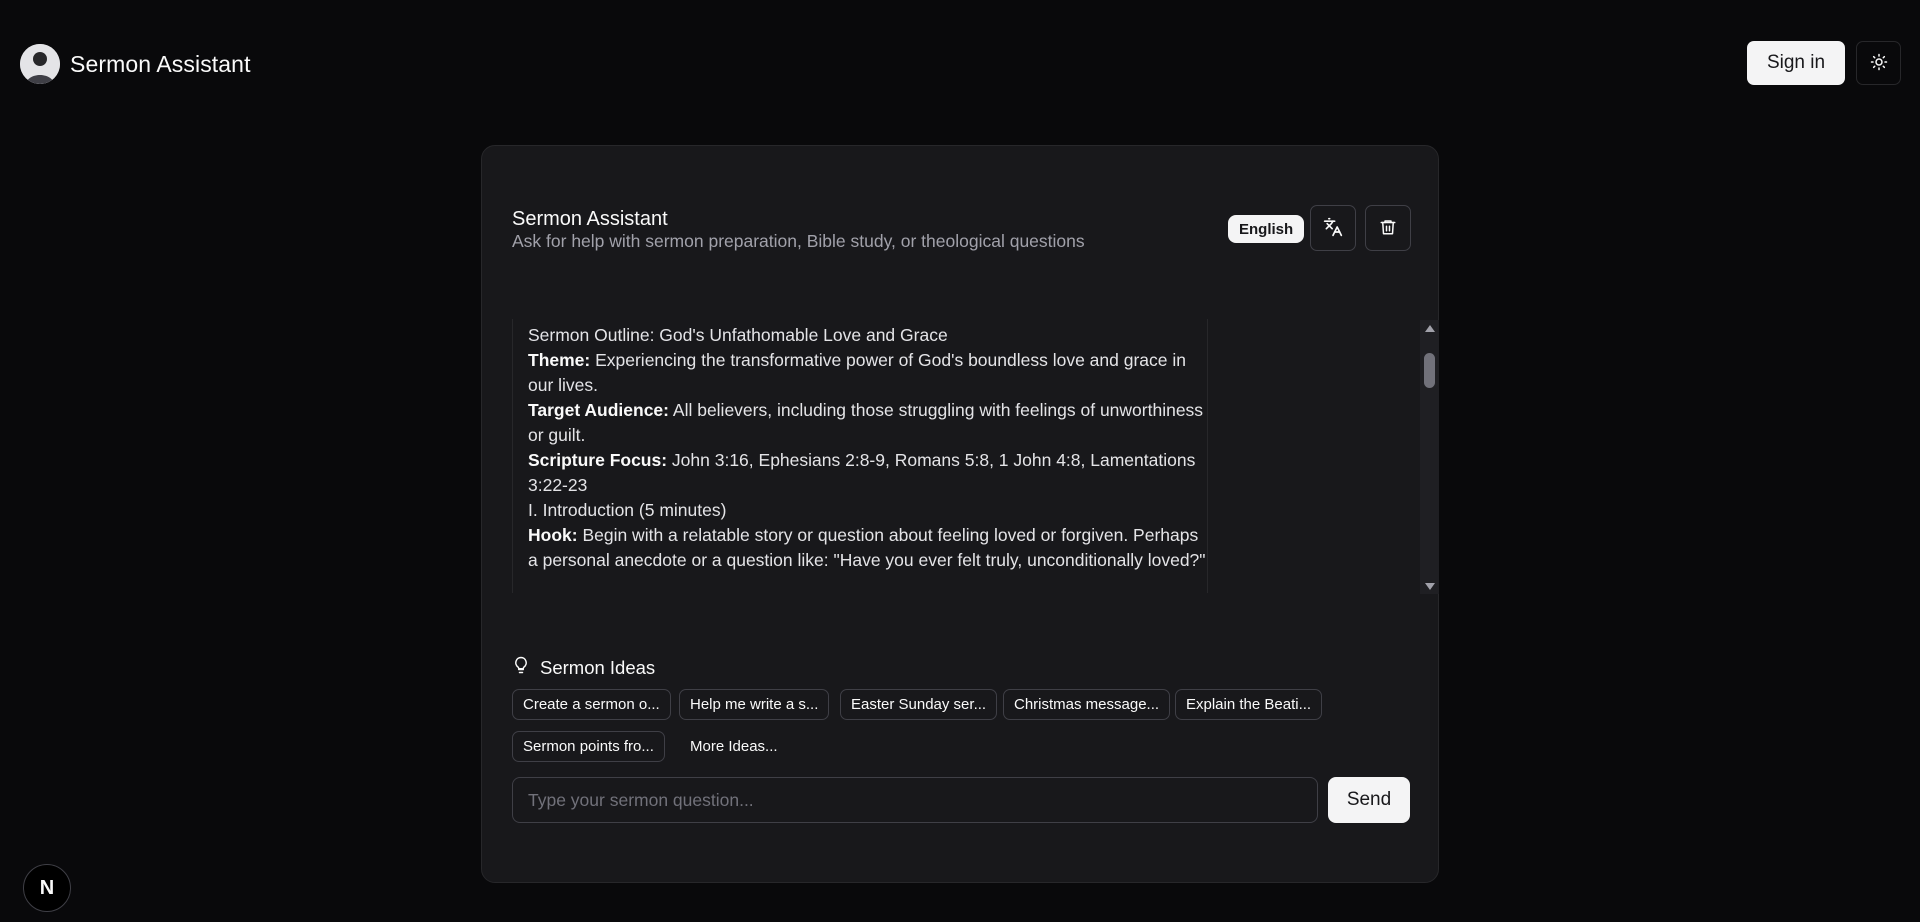  I want to click on send-button: Send, so click(1369, 800).